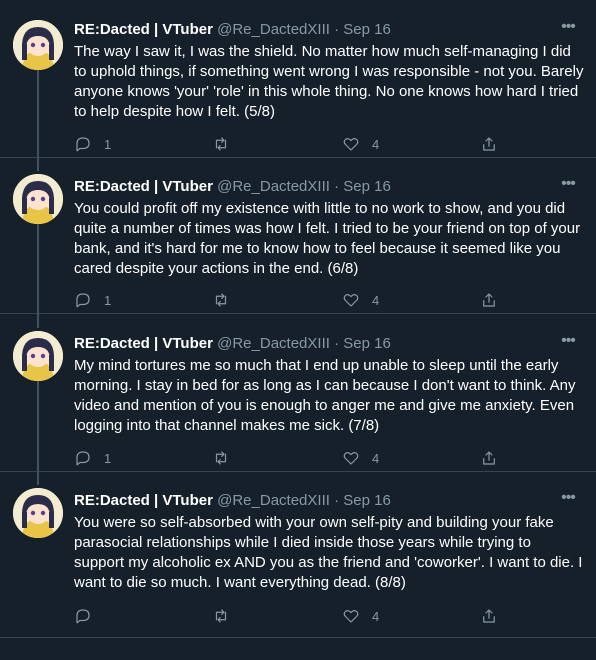 This screenshot has width=596, height=660. I want to click on tweet-actions: 4, so click(289, 616).